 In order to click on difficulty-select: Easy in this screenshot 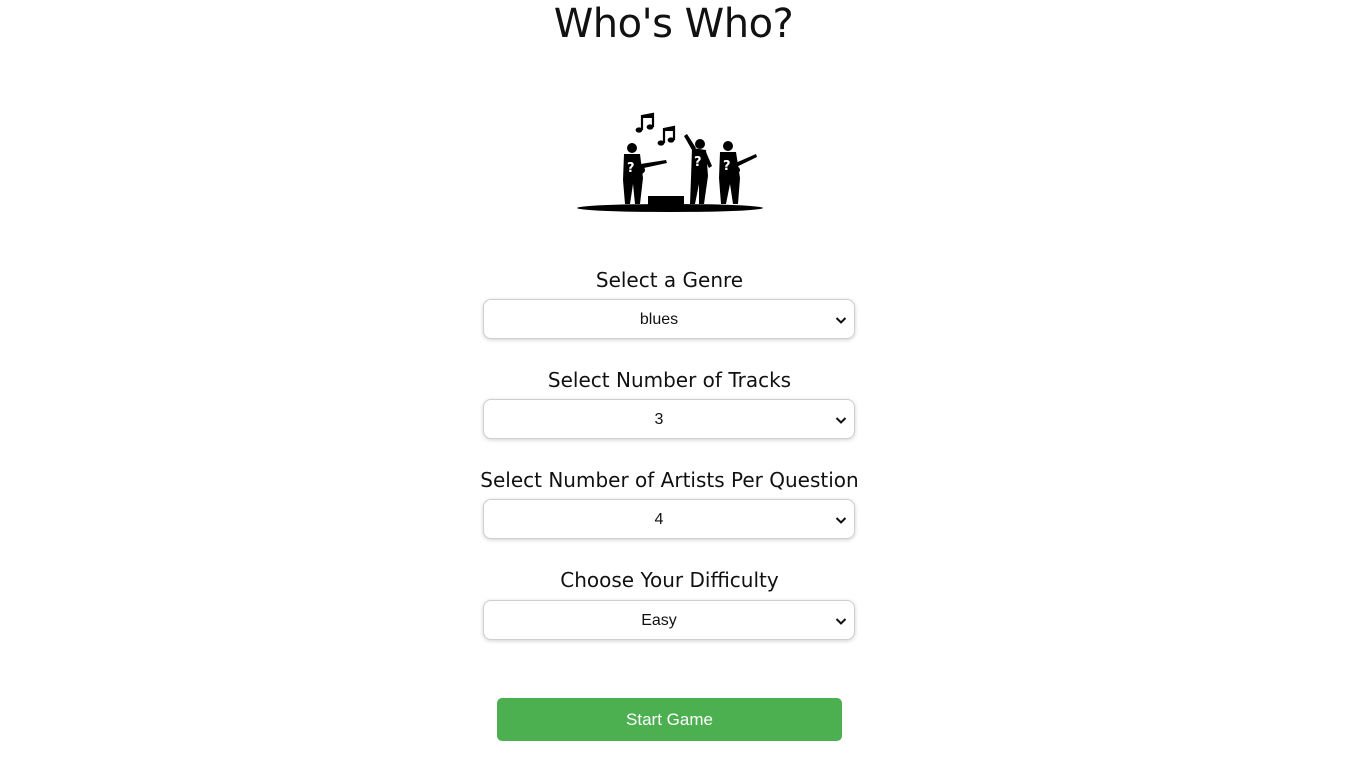, I will do `click(669, 620)`.